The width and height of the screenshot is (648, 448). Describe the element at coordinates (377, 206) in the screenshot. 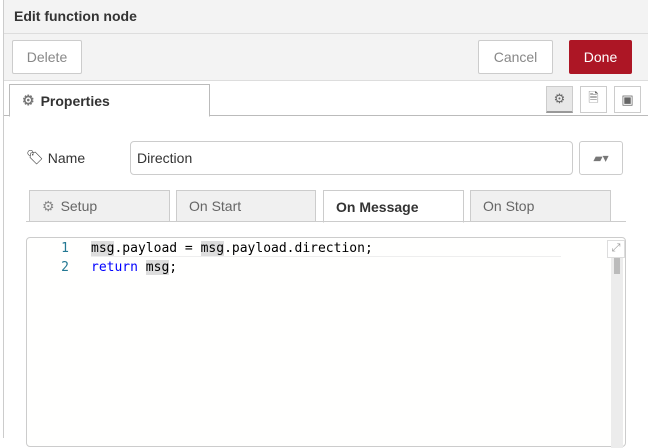

I see `tab-label: On Message` at that location.